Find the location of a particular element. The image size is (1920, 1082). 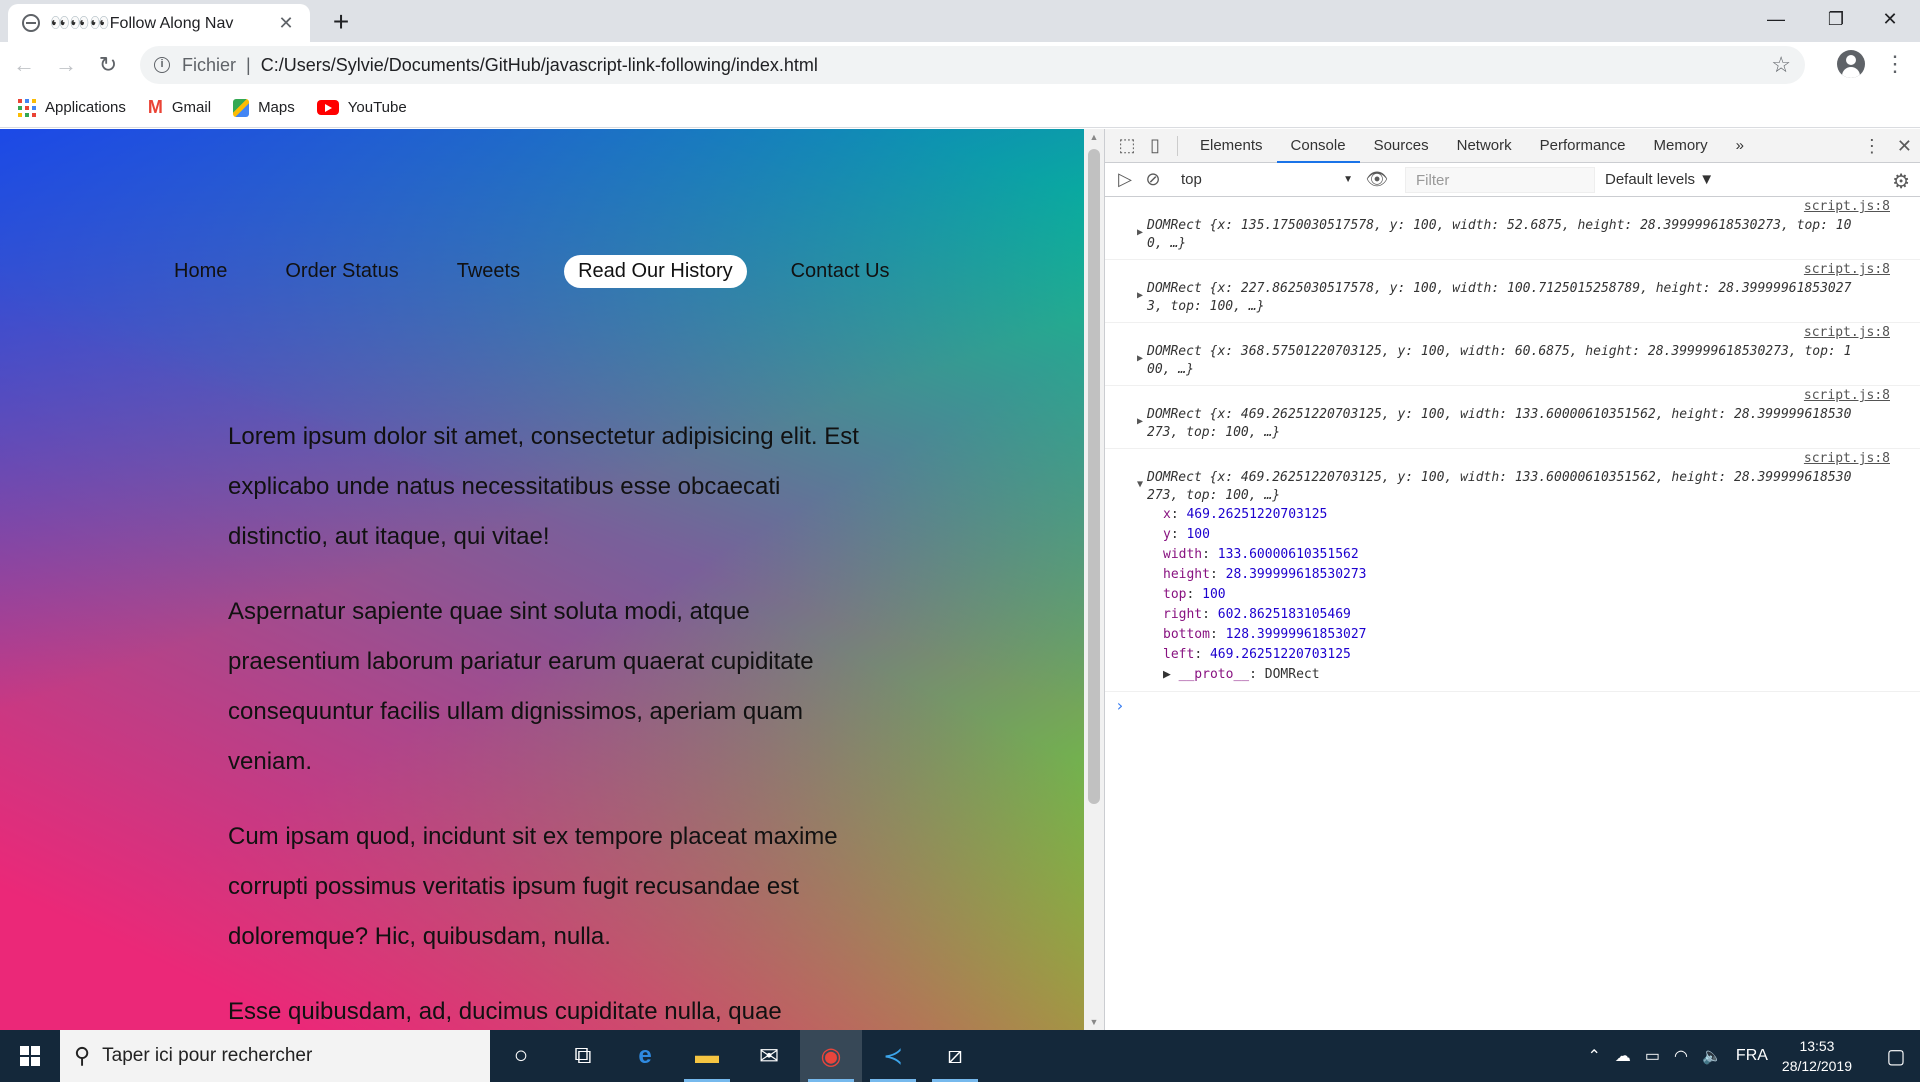

inspect-element-icon: ⬚ is located at coordinates (1127, 145).